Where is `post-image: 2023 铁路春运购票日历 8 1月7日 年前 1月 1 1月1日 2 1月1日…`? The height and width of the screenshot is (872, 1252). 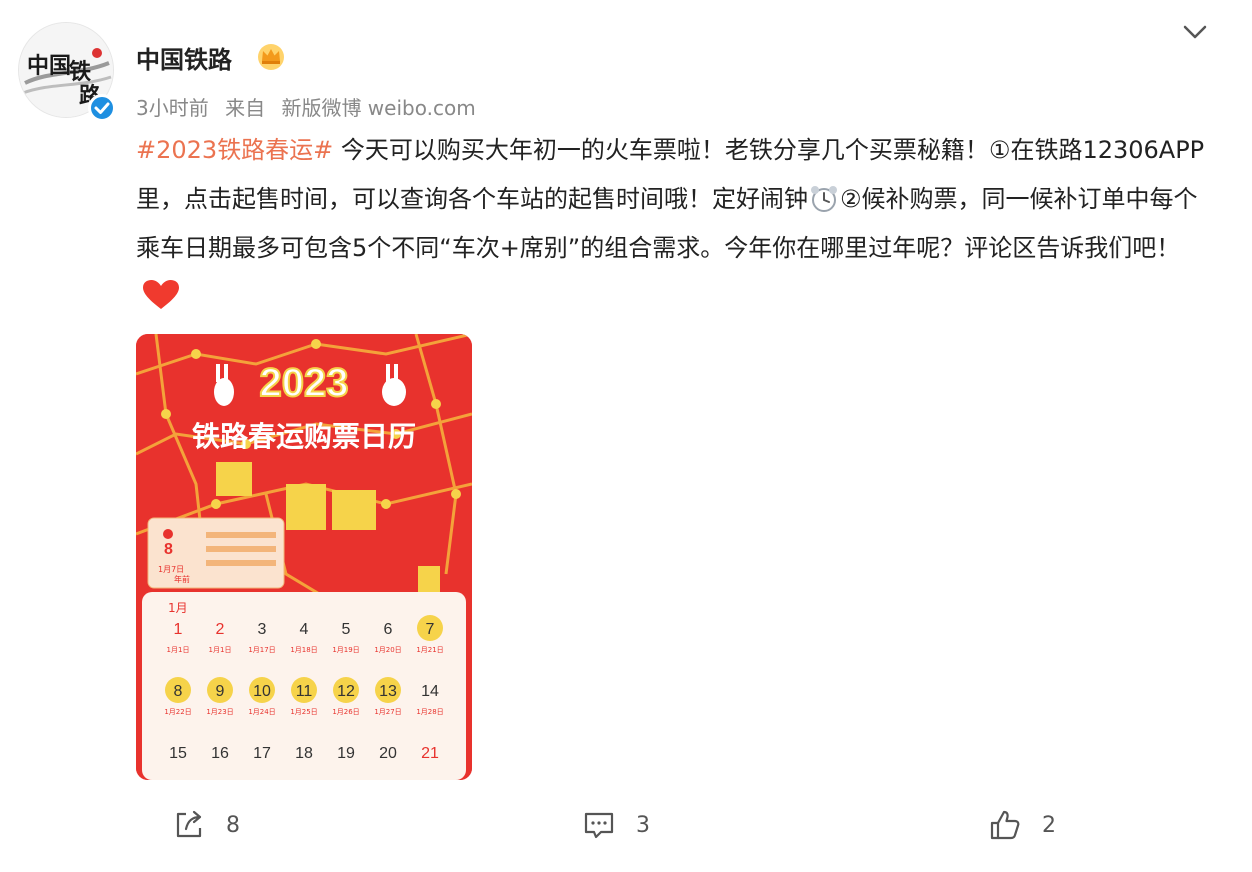 post-image: 2023 铁路春运购票日历 8 1月7日 年前 1月 1 1月1日 2 1月1日… is located at coordinates (304, 557).